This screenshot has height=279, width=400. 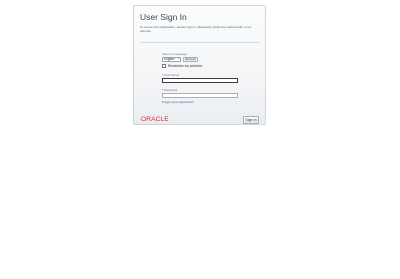 What do you see at coordinates (251, 120) in the screenshot?
I see `sign-in-button: Sign In` at bounding box center [251, 120].